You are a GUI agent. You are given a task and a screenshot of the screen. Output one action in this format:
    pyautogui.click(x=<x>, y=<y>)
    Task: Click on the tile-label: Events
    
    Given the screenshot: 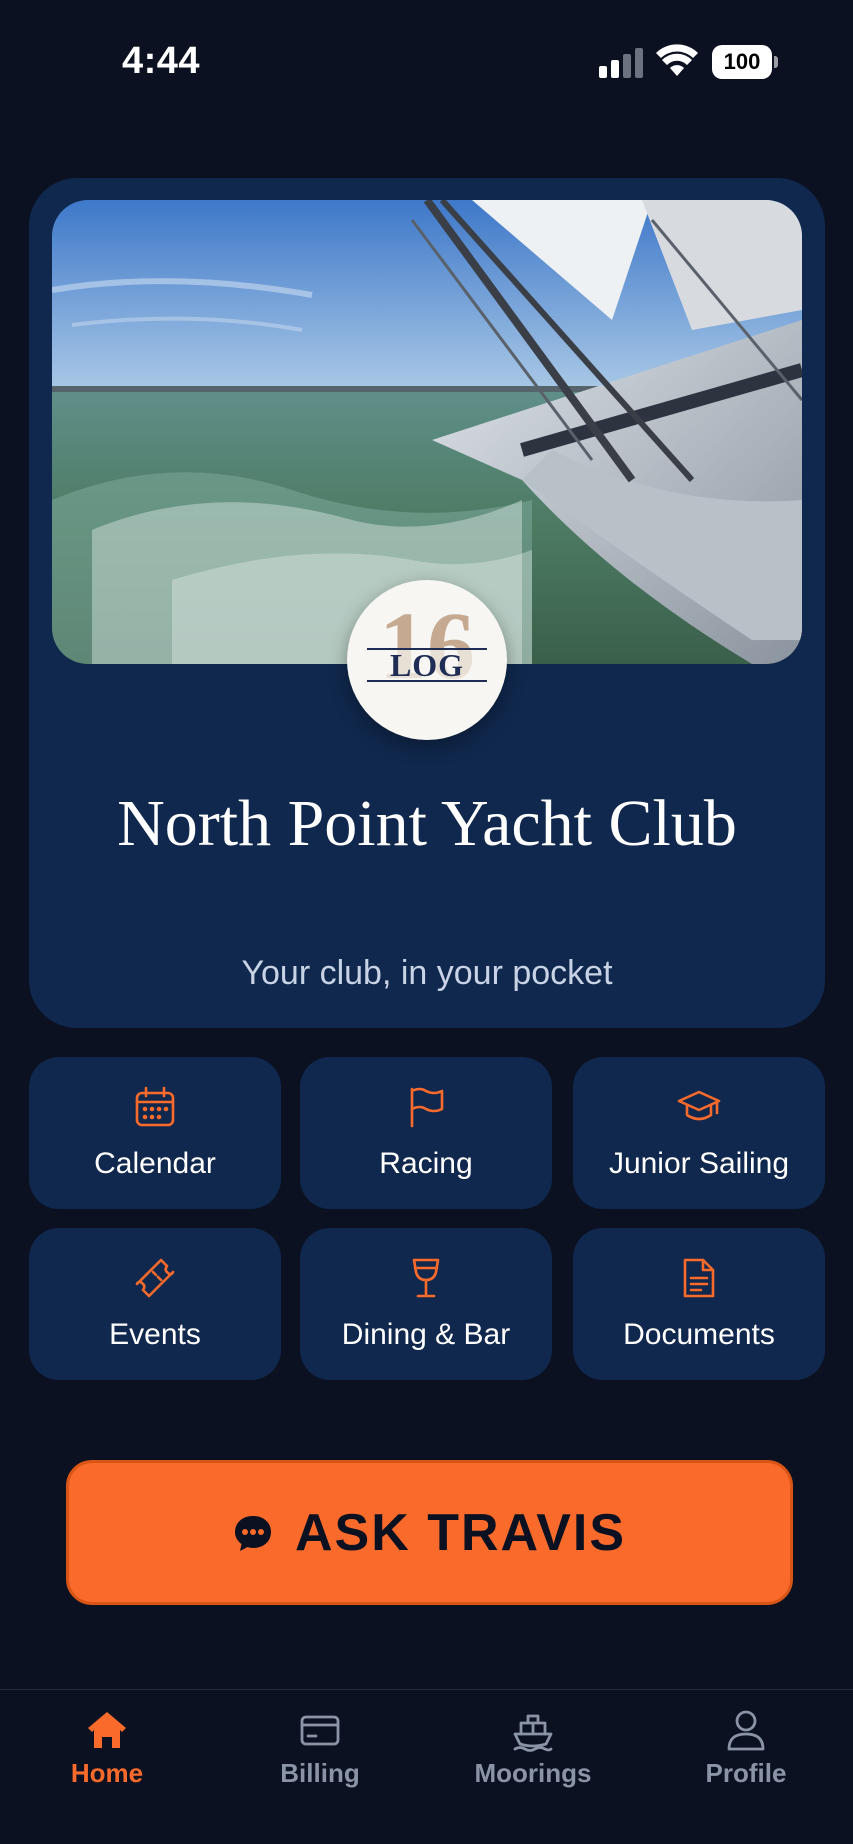 What is the action you would take?
    pyautogui.click(x=155, y=1334)
    